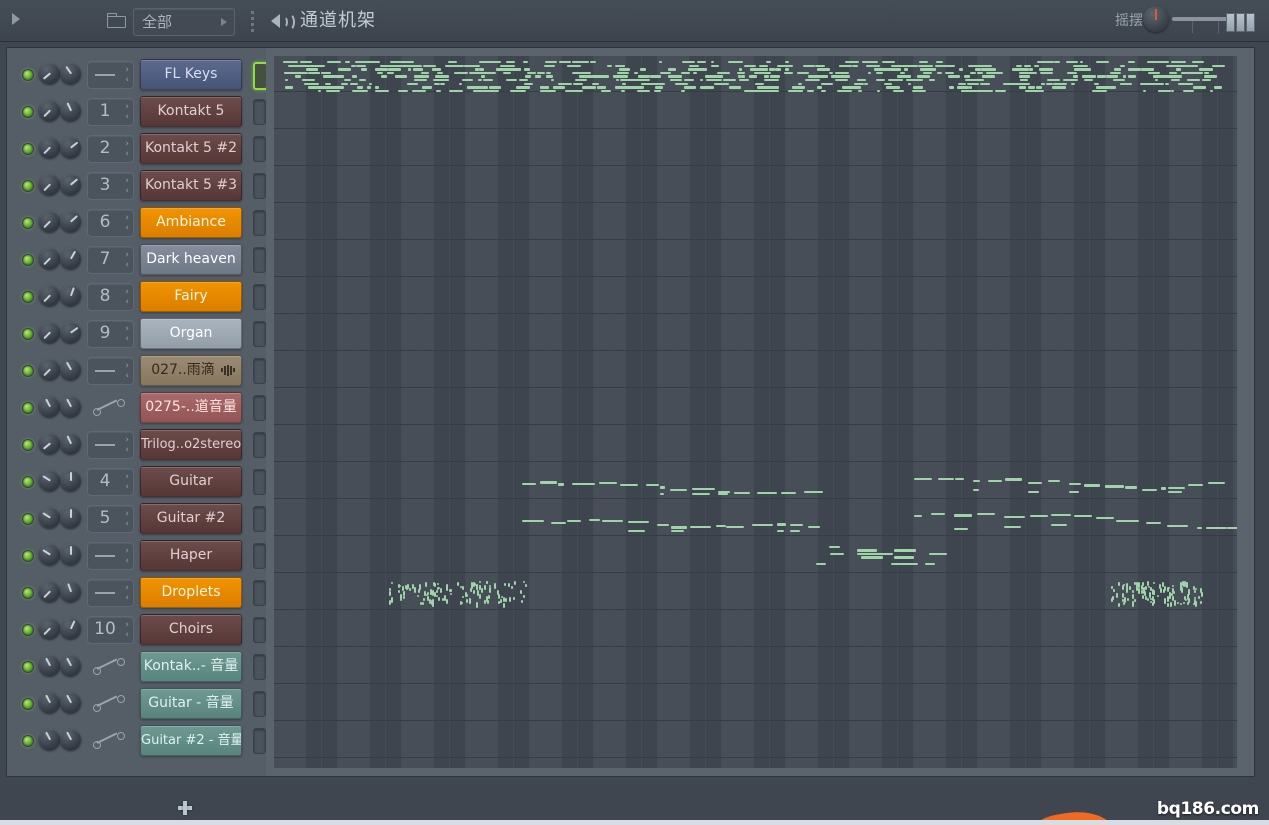 This screenshot has width=1269, height=825. I want to click on channel-mixer-track-number: 10 › ‹, so click(110, 630).